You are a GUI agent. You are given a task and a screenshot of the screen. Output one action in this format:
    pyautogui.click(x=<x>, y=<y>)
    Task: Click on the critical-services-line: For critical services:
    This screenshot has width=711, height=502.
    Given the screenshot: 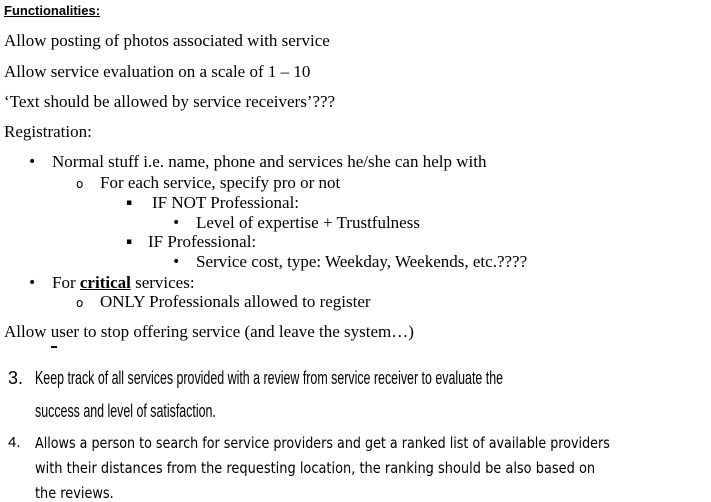 What is the action you would take?
    pyautogui.click(x=123, y=283)
    